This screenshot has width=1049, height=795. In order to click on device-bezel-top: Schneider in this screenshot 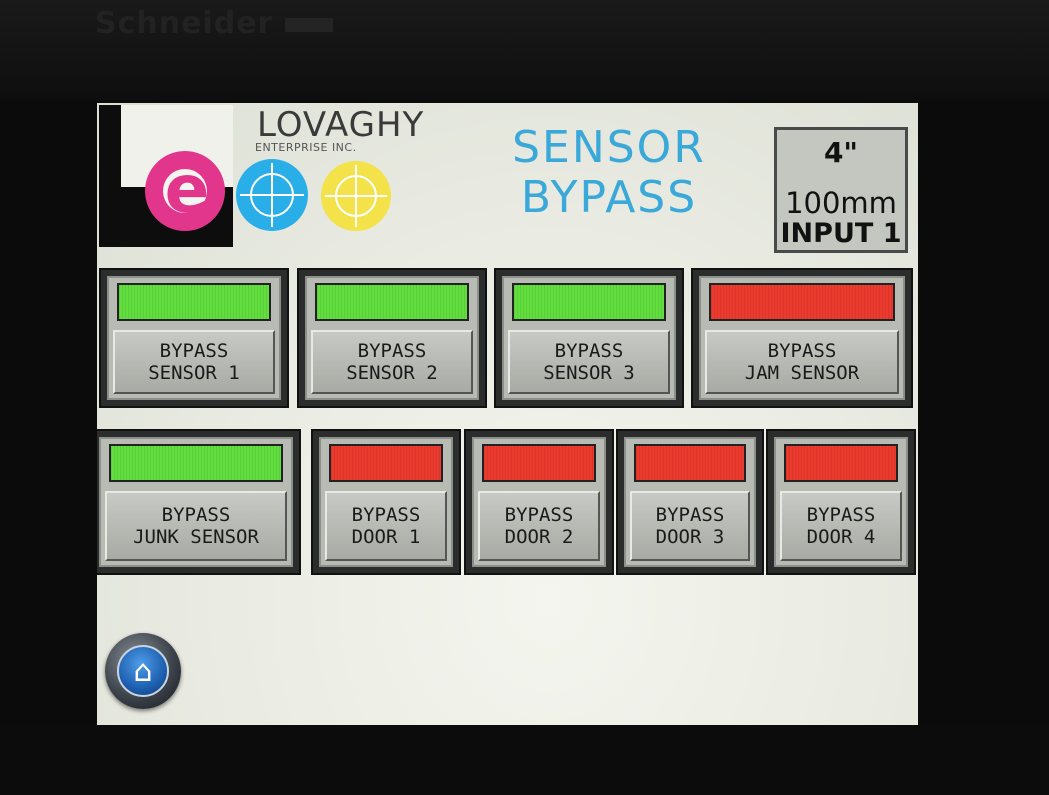, I will do `click(524, 50)`.